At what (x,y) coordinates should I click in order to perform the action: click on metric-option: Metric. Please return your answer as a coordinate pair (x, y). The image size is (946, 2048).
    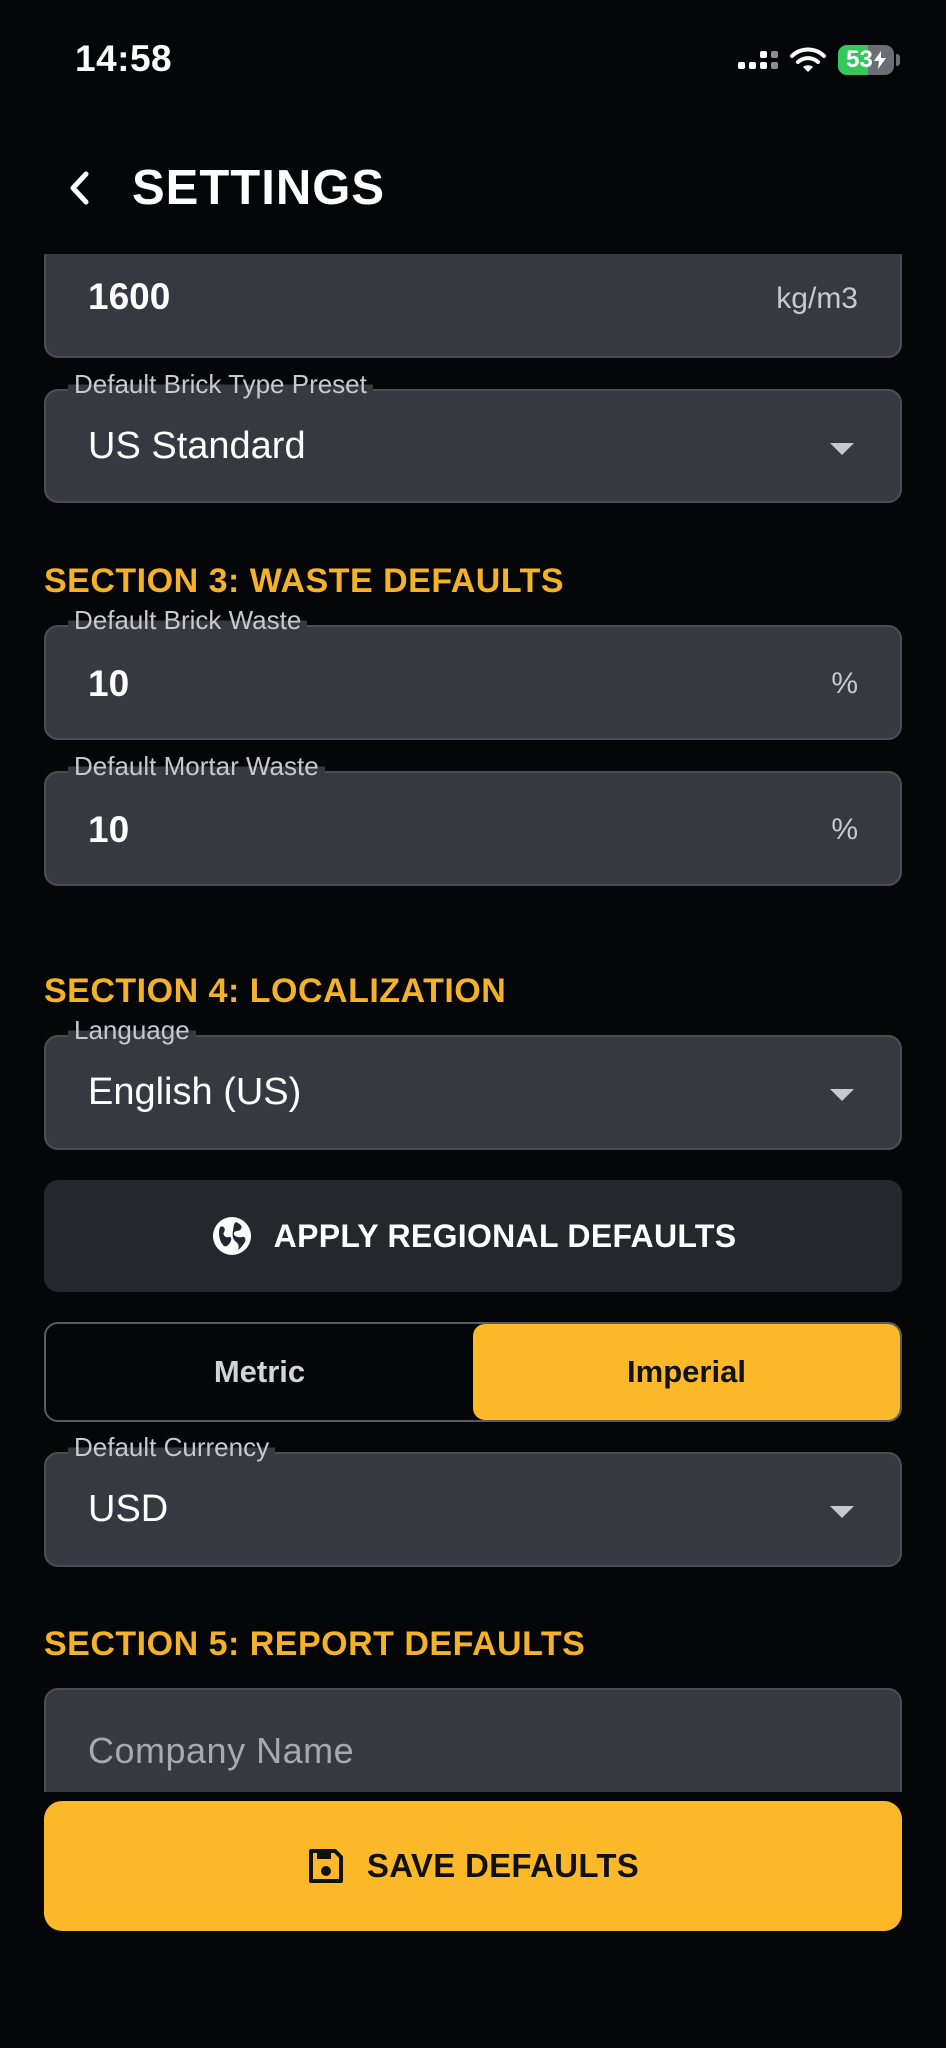
    Looking at the image, I should click on (259, 1372).